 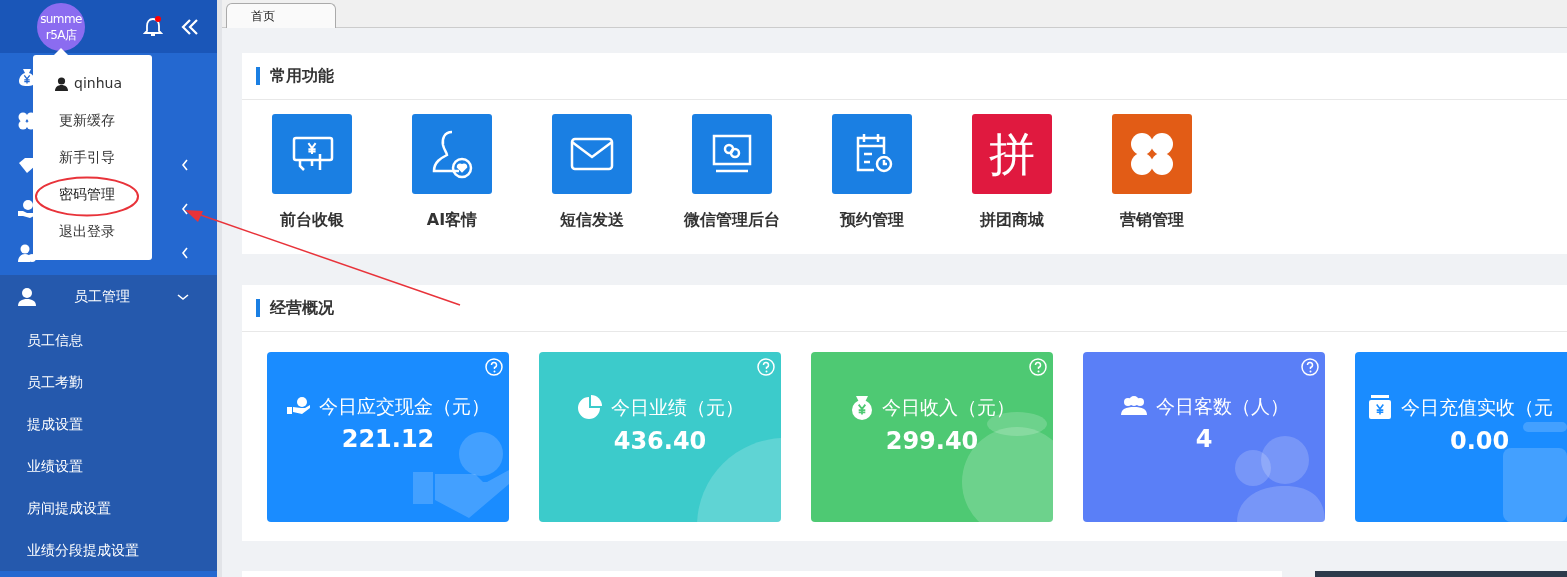 I want to click on stat-value: 0.00, so click(x=1480, y=441).